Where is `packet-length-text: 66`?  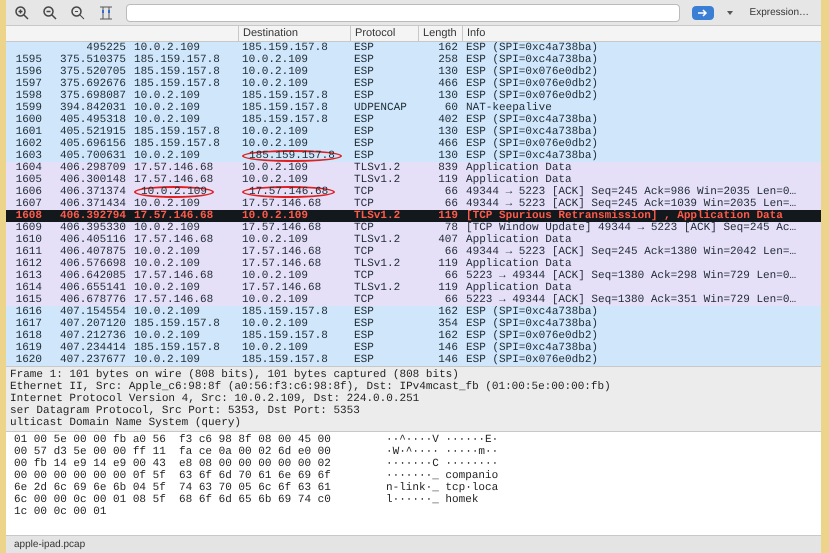
packet-length-text: 66 is located at coordinates (451, 300).